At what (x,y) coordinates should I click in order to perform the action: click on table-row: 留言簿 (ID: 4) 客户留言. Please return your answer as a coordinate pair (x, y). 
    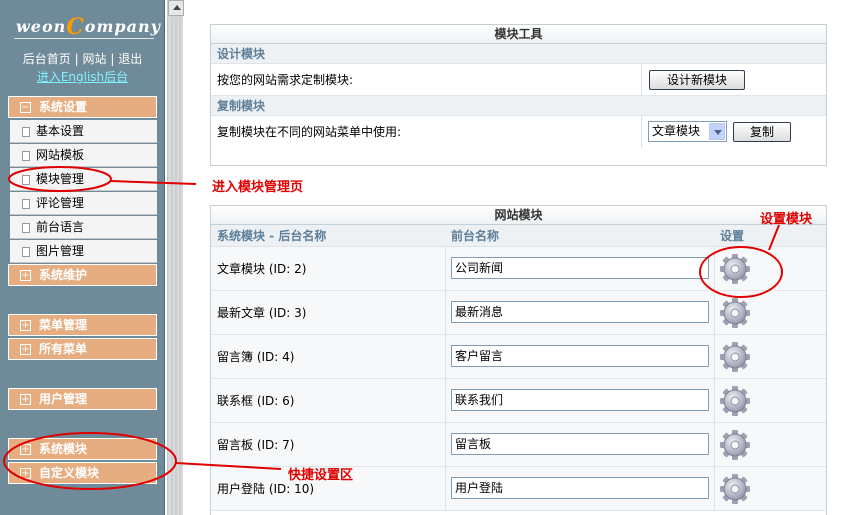
    Looking at the image, I should click on (518, 357).